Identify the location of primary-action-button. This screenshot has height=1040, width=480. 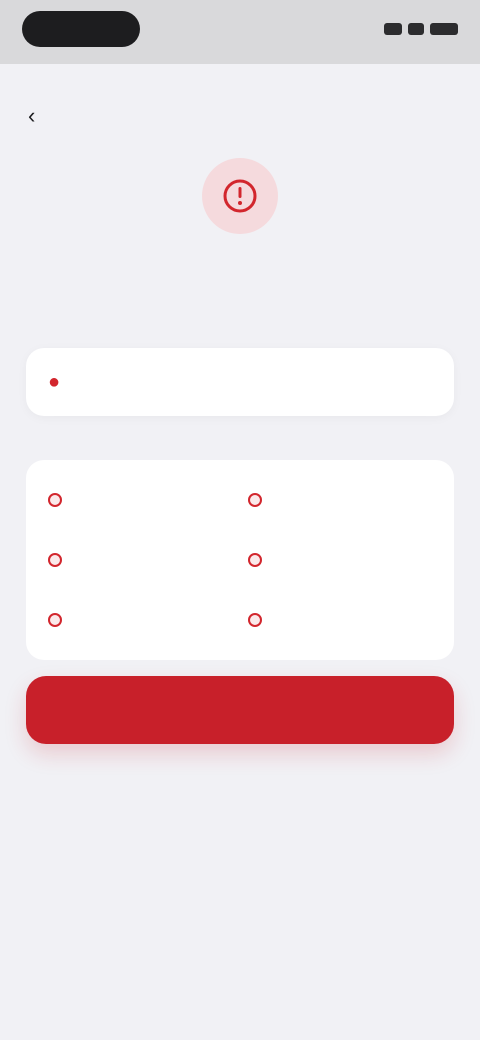
(240, 710).